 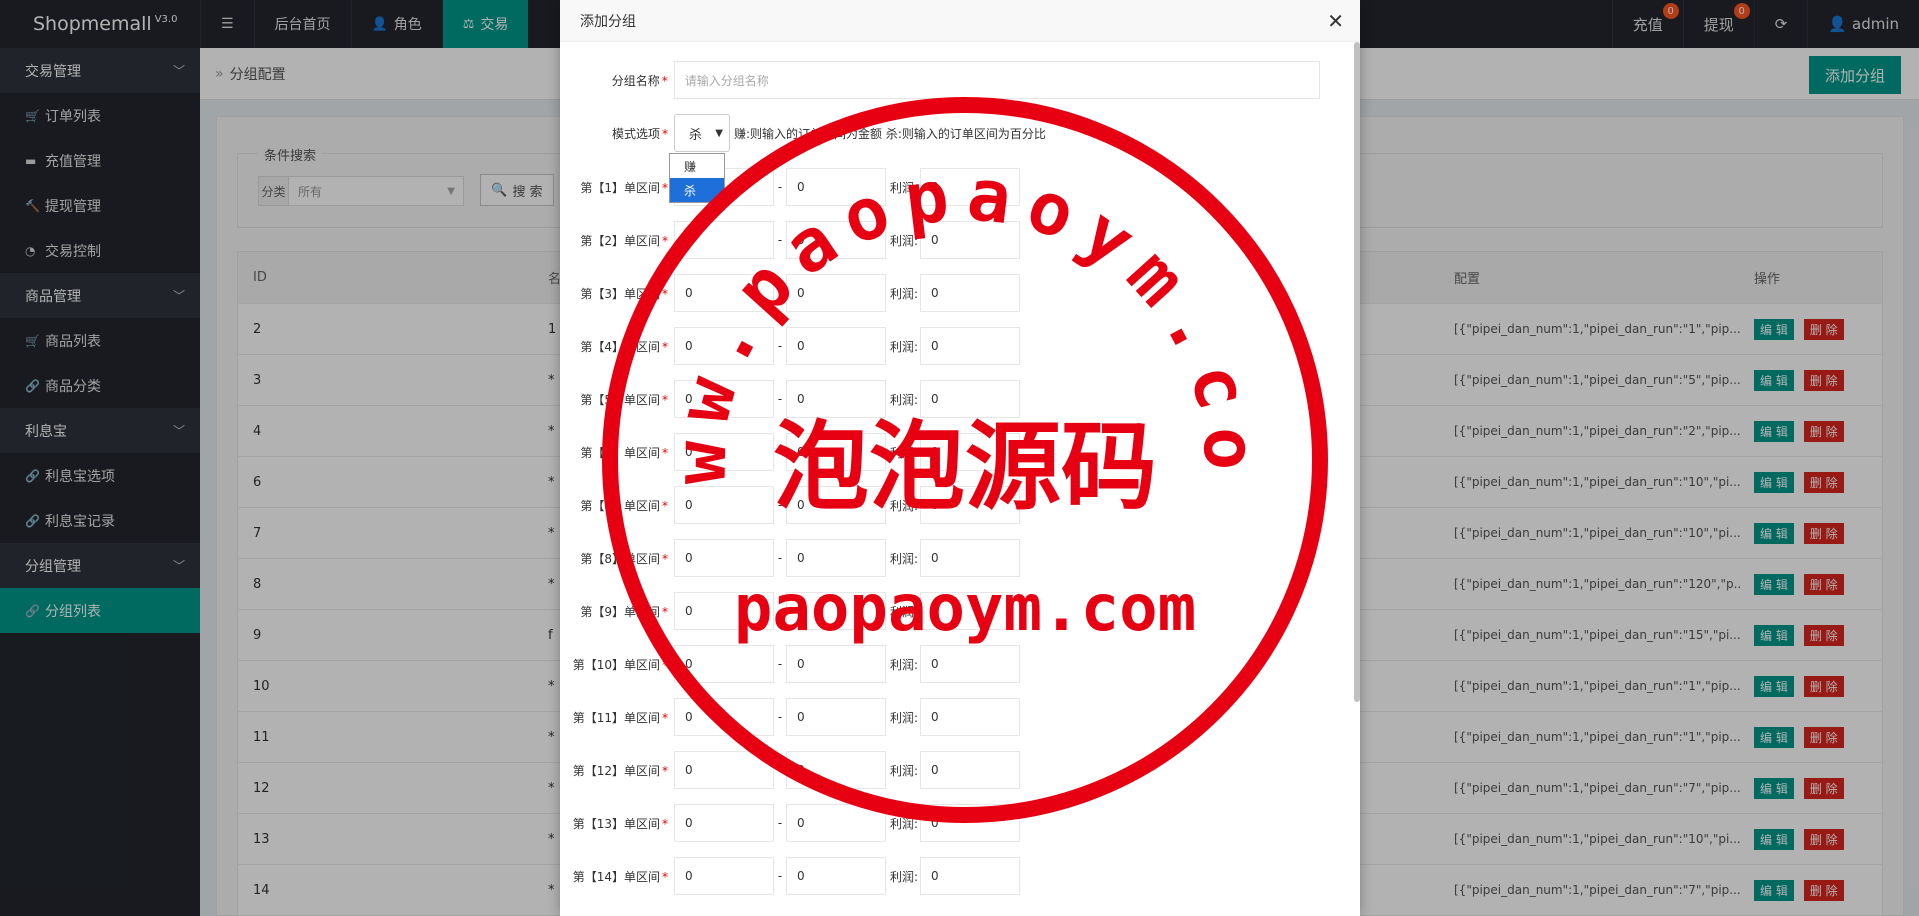 I want to click on range-row: 第【2】单区间 * 0 - 0 利润: 0, so click(x=940, y=240).